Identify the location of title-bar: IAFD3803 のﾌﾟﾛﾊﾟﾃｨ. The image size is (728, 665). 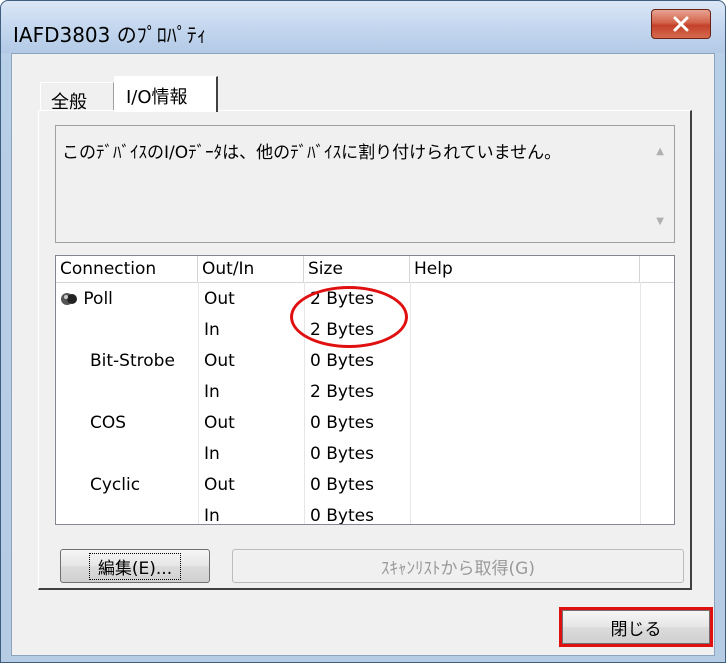
(363, 27).